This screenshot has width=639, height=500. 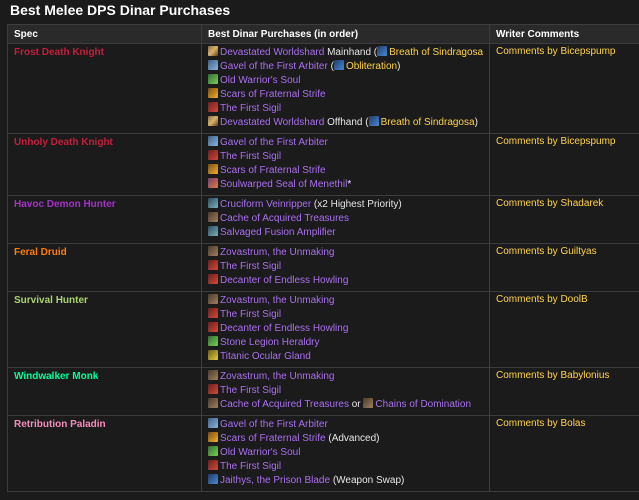 What do you see at coordinates (345, 481) in the screenshot?
I see `purchase-item: Jaithys, the Prison Blade (Weapon Swap)` at bounding box center [345, 481].